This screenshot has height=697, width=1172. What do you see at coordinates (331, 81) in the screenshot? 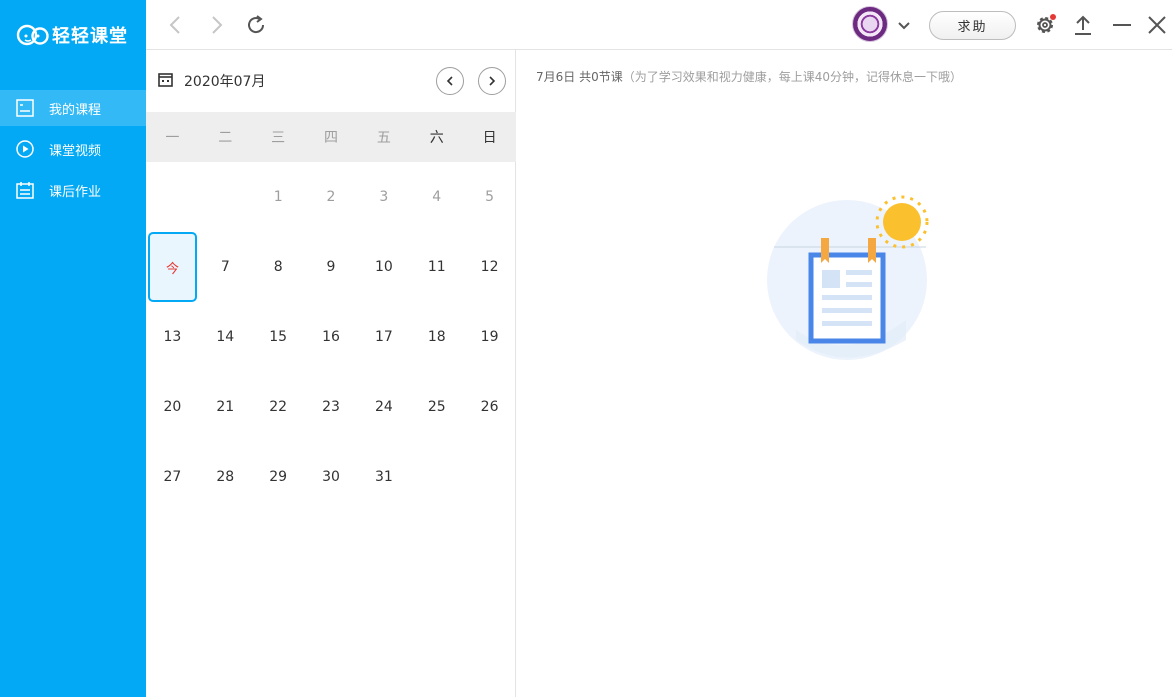
I see `calendar-header: 2020年07月` at bounding box center [331, 81].